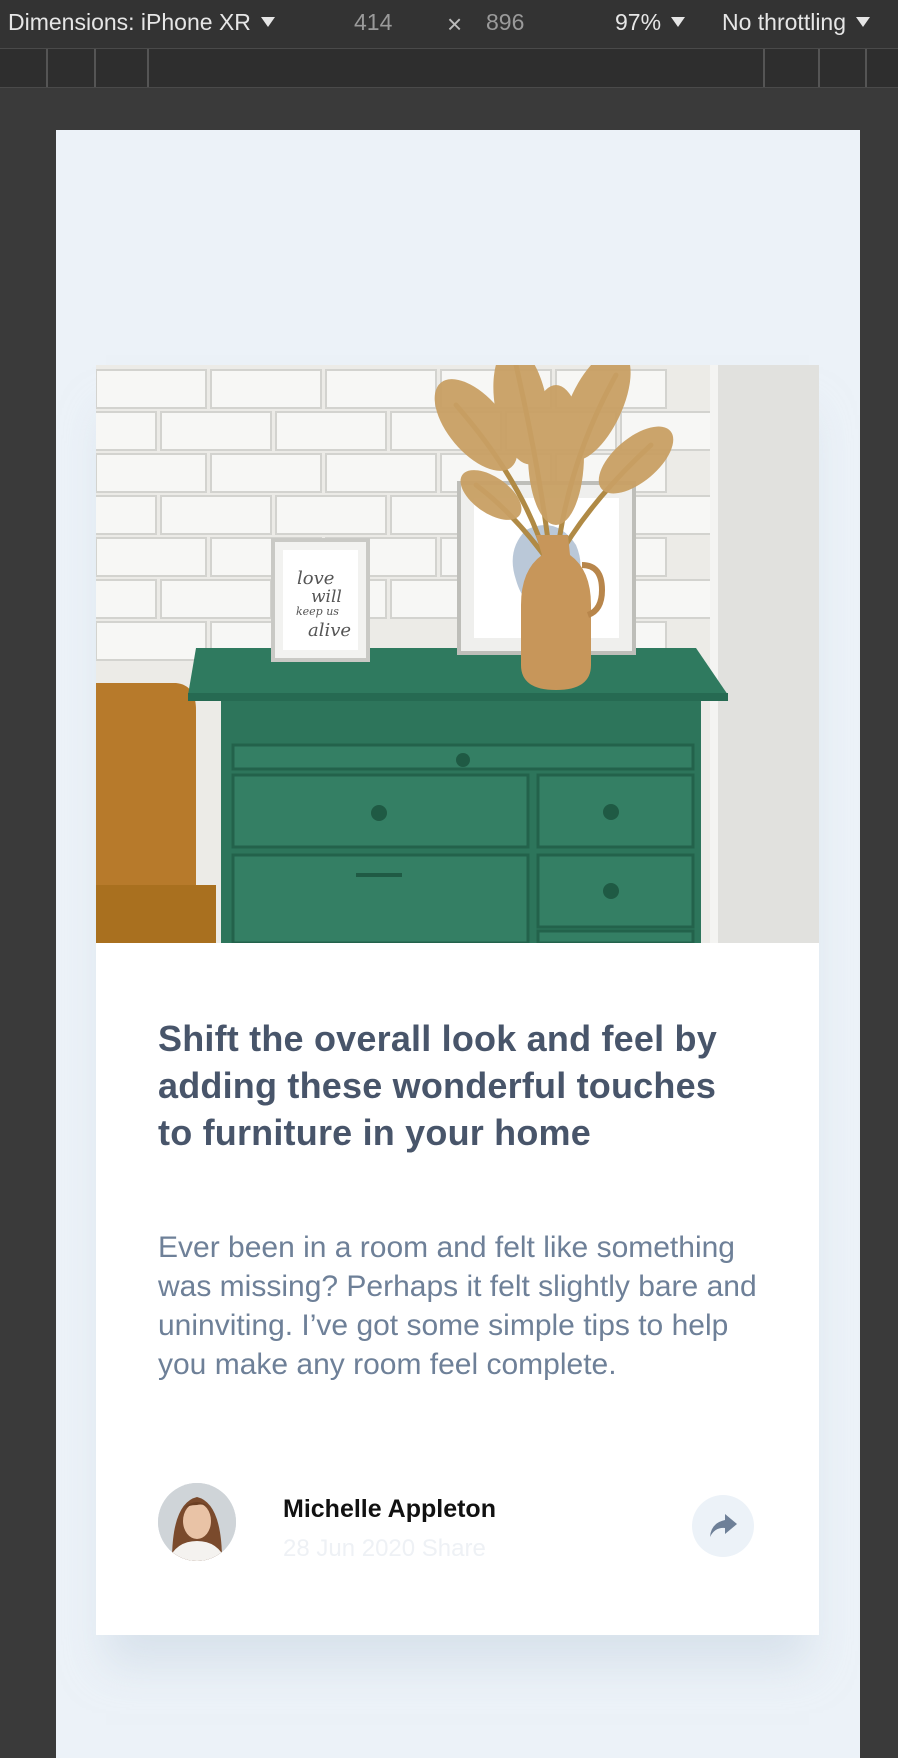  I want to click on author-name: Michelle Appleton, so click(389, 1509).